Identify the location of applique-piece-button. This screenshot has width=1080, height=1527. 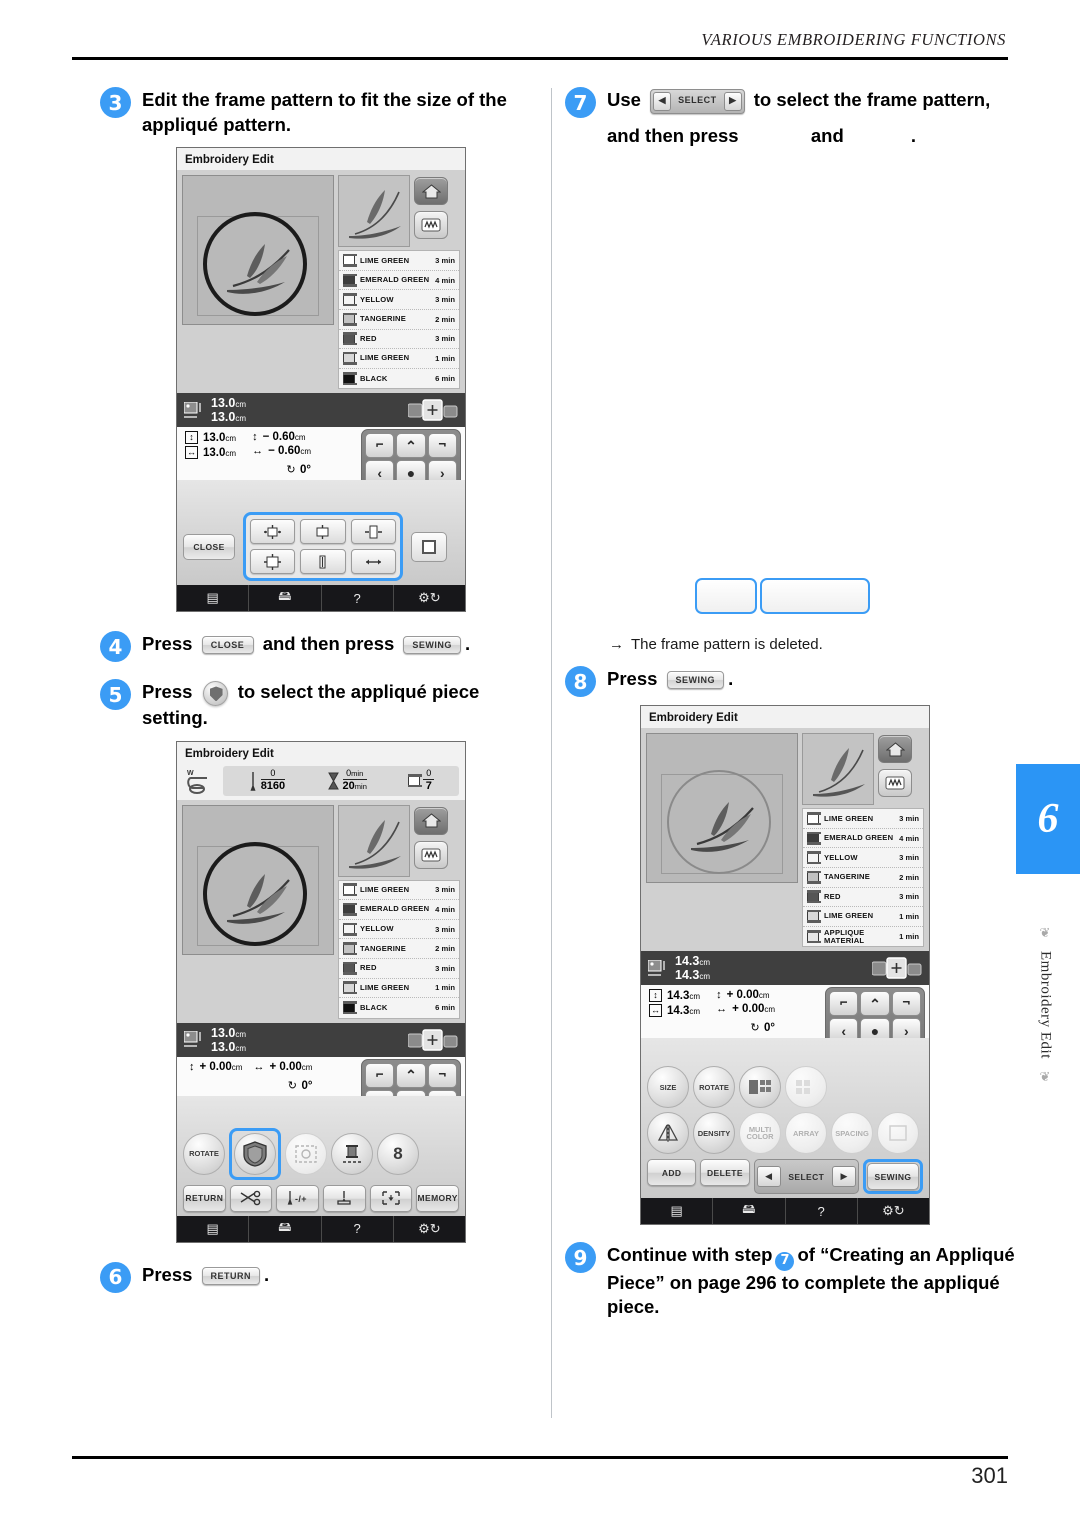
(255, 1153).